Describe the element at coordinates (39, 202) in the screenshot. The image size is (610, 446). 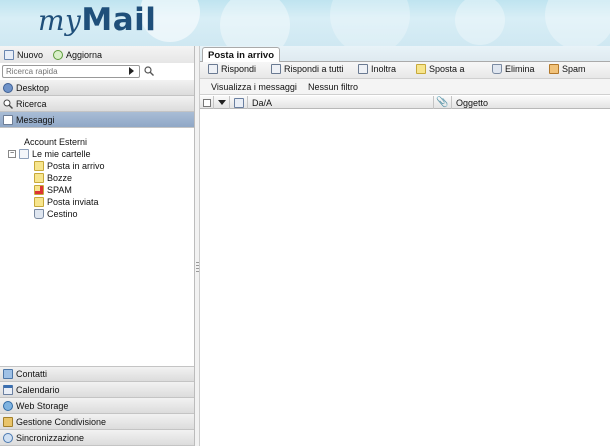
I see `sent-icon` at that location.